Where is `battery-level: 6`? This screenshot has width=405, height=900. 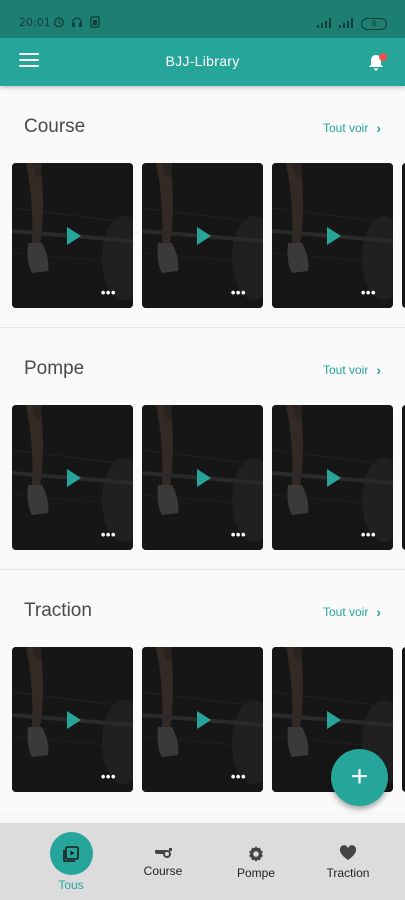 battery-level: 6 is located at coordinates (374, 23).